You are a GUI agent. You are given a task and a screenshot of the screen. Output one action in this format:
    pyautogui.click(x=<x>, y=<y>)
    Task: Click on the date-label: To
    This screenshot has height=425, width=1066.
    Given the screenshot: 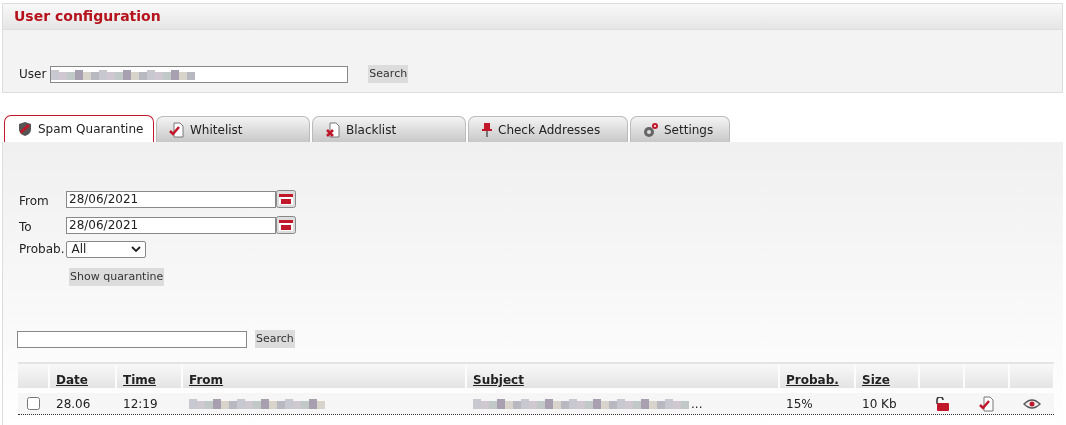 What is the action you would take?
    pyautogui.click(x=26, y=227)
    